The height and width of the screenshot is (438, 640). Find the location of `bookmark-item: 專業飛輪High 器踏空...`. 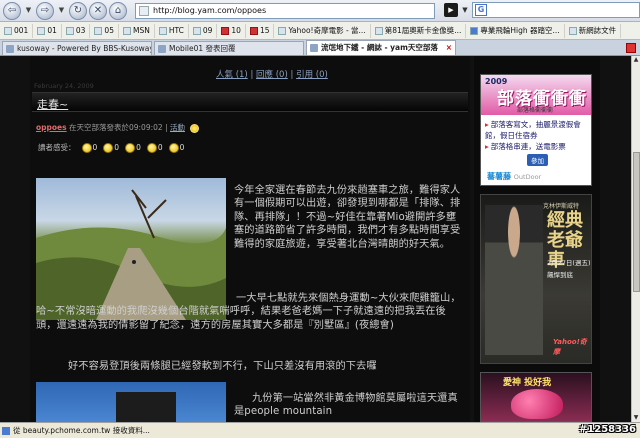

bookmark-item: 專業飛輪High 器踏空... is located at coordinates (515, 30).